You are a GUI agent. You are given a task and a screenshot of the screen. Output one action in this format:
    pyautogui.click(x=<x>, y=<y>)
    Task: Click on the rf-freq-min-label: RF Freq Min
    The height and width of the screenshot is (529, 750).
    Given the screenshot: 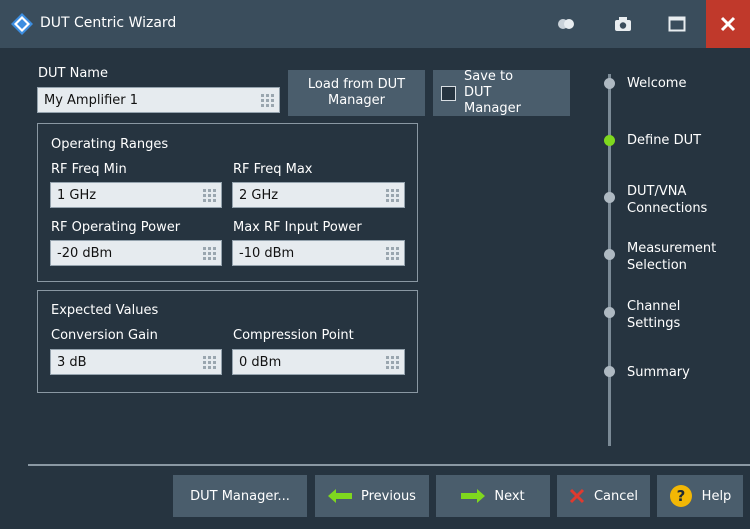 What is the action you would take?
    pyautogui.click(x=89, y=169)
    